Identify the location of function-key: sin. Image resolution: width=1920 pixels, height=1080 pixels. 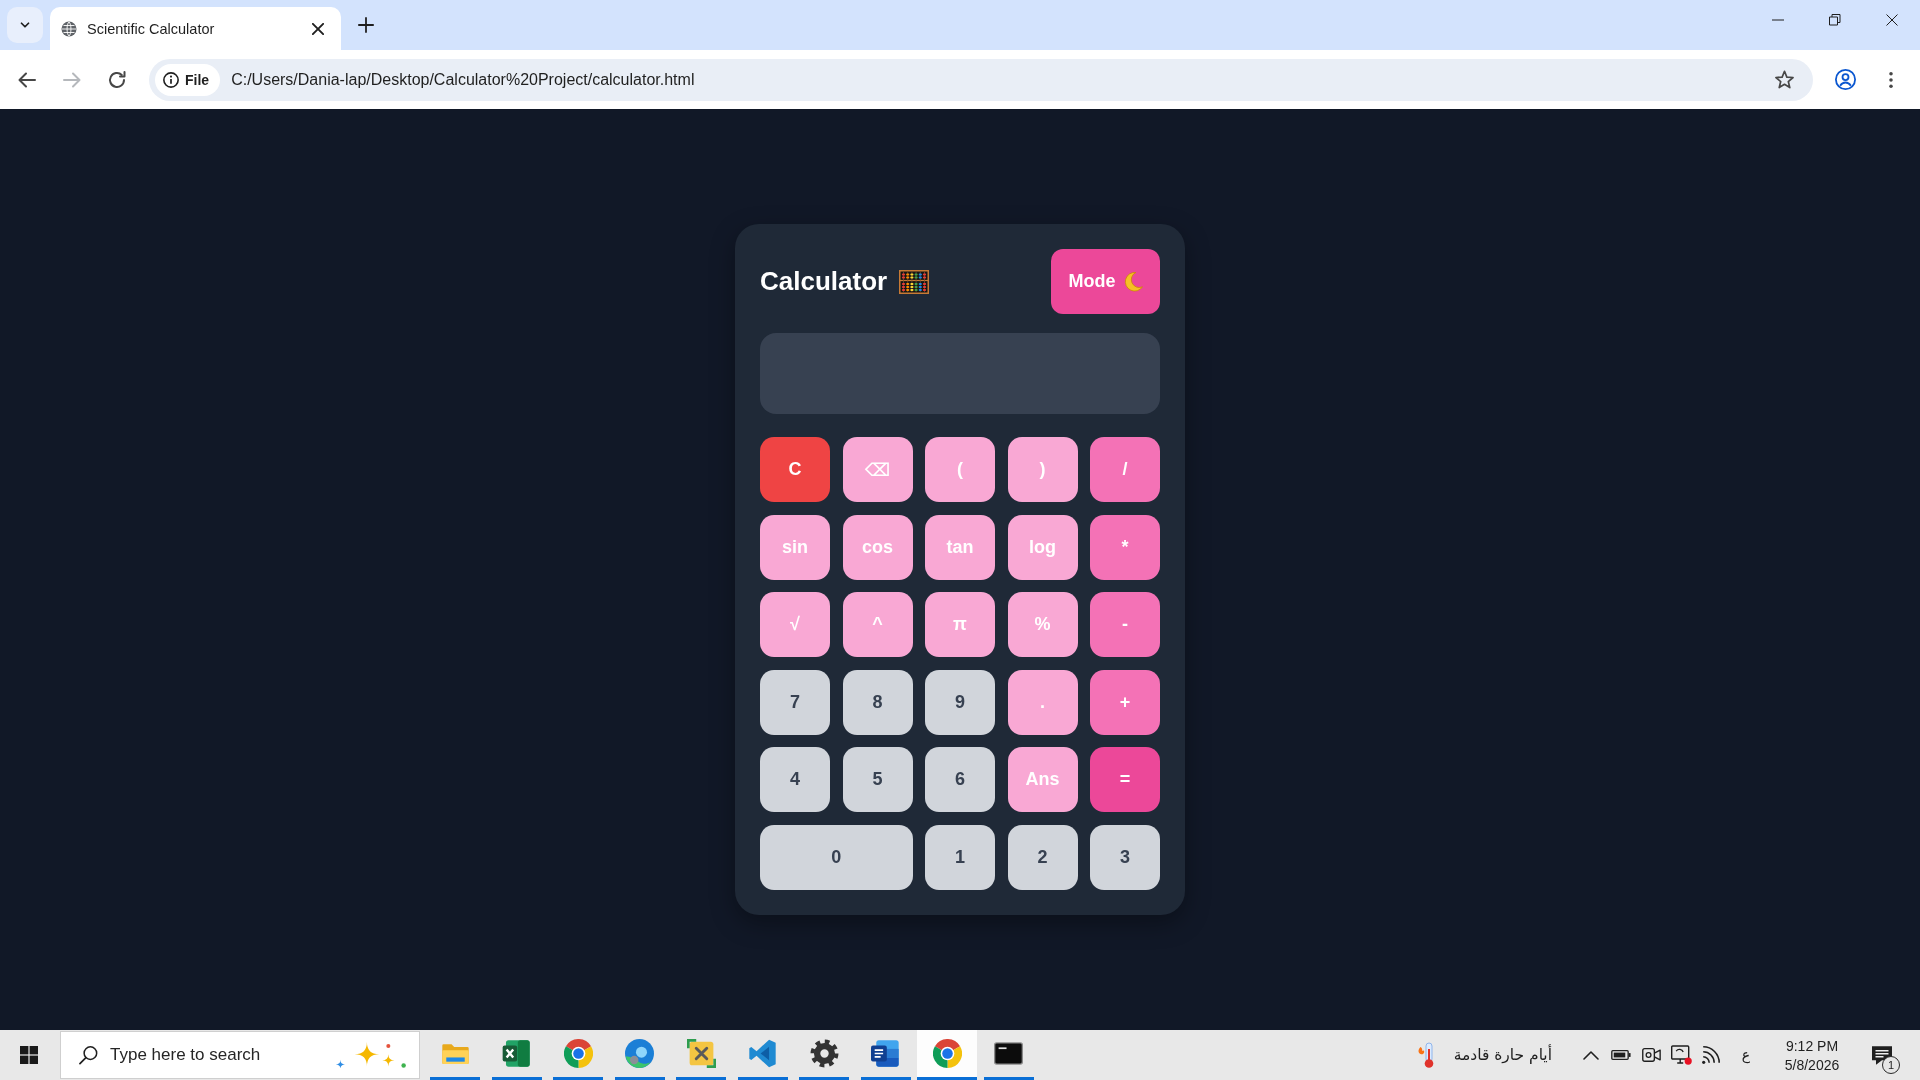
(795, 547).